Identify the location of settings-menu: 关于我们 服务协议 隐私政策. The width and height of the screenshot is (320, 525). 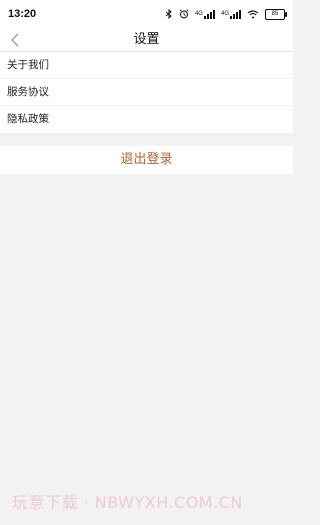
(146, 92).